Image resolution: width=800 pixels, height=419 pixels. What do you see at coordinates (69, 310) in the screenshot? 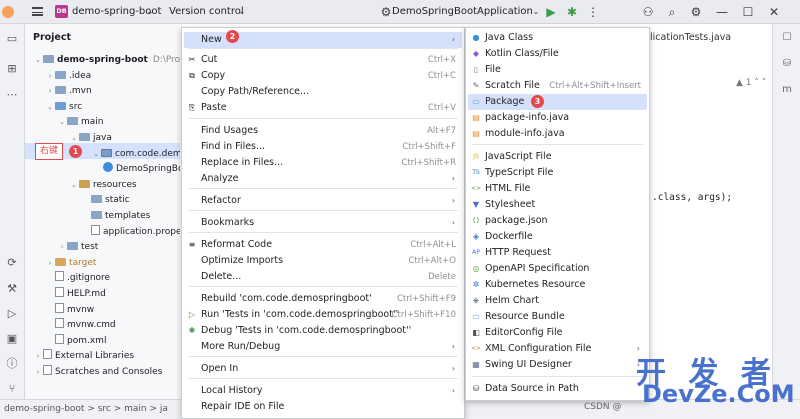
I see `tree-item: mvnw` at bounding box center [69, 310].